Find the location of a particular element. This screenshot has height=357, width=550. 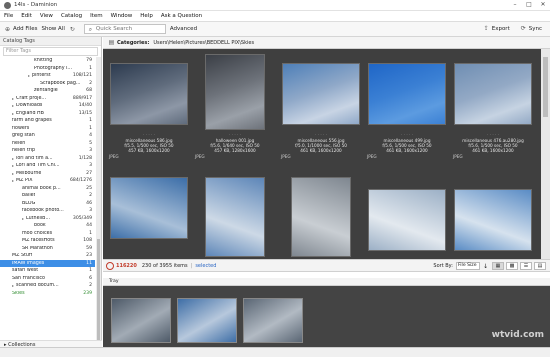

sidebar-scroll-thumb is located at coordinates (98, 290).